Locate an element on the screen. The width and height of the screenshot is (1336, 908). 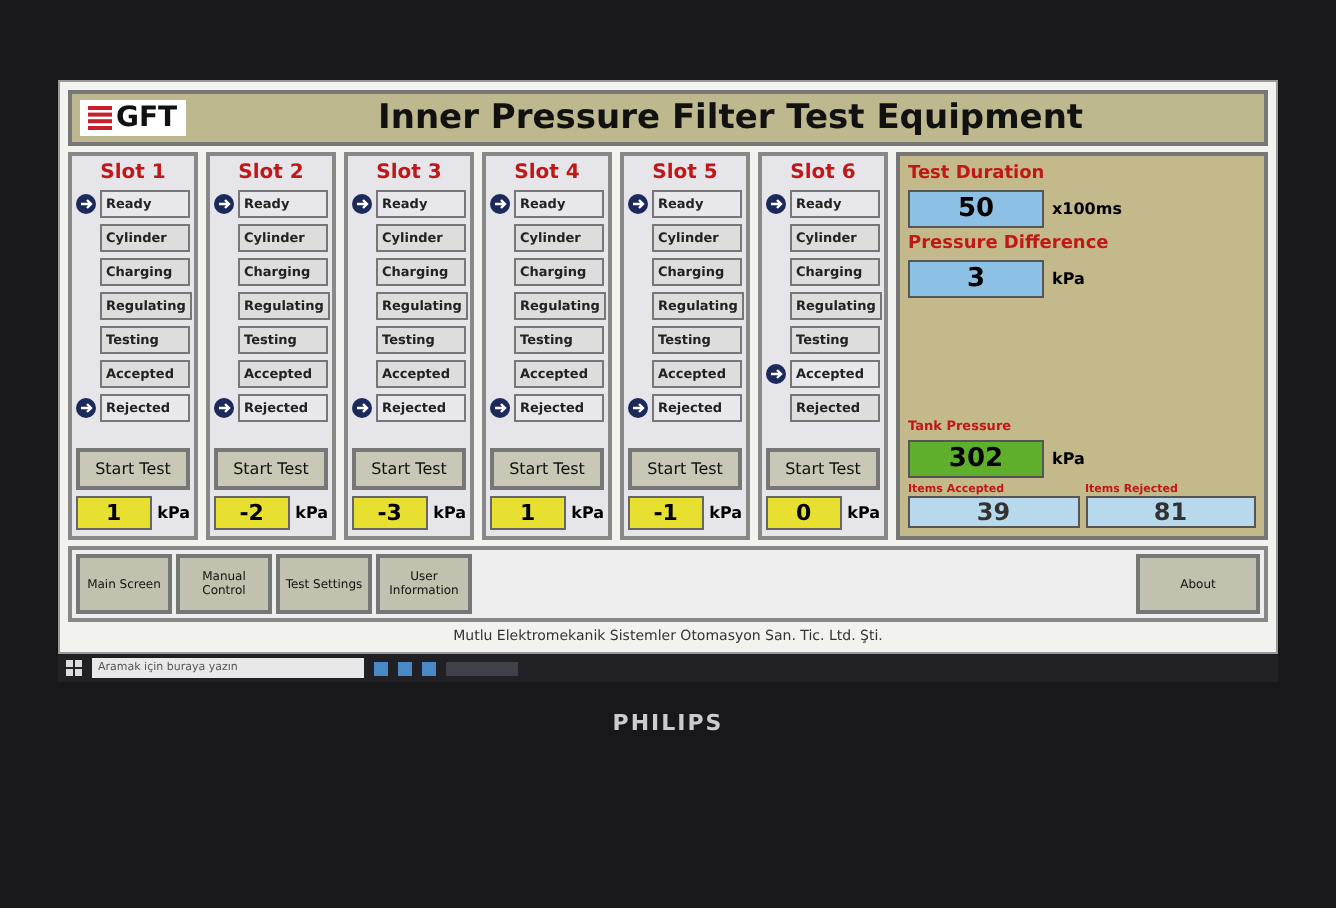
unit-label: x100ms is located at coordinates (1087, 209).